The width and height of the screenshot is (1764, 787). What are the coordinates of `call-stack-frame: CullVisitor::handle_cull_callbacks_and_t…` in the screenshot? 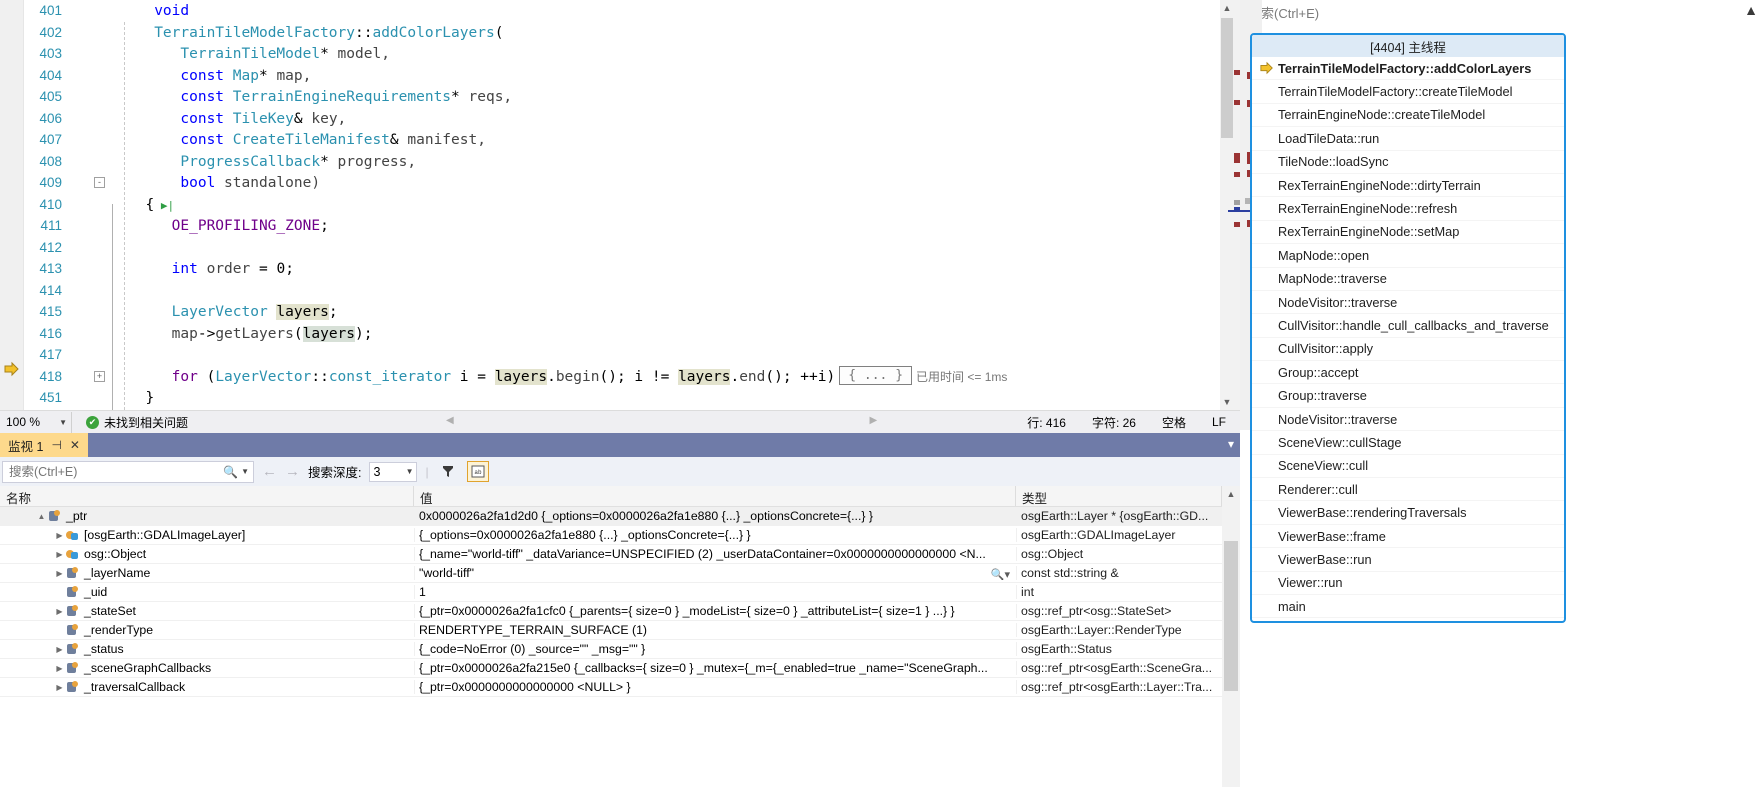 It's located at (1408, 326).